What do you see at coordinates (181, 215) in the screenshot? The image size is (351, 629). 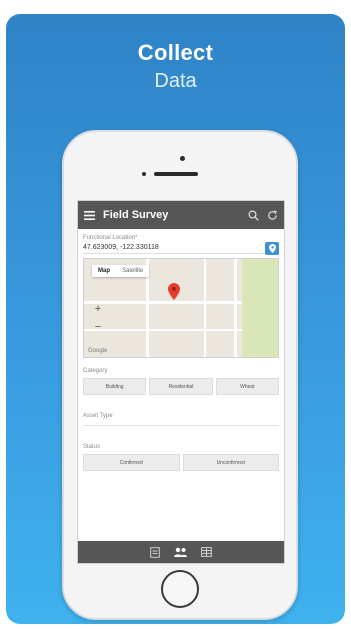 I see `app-bar: Field Survey` at bounding box center [181, 215].